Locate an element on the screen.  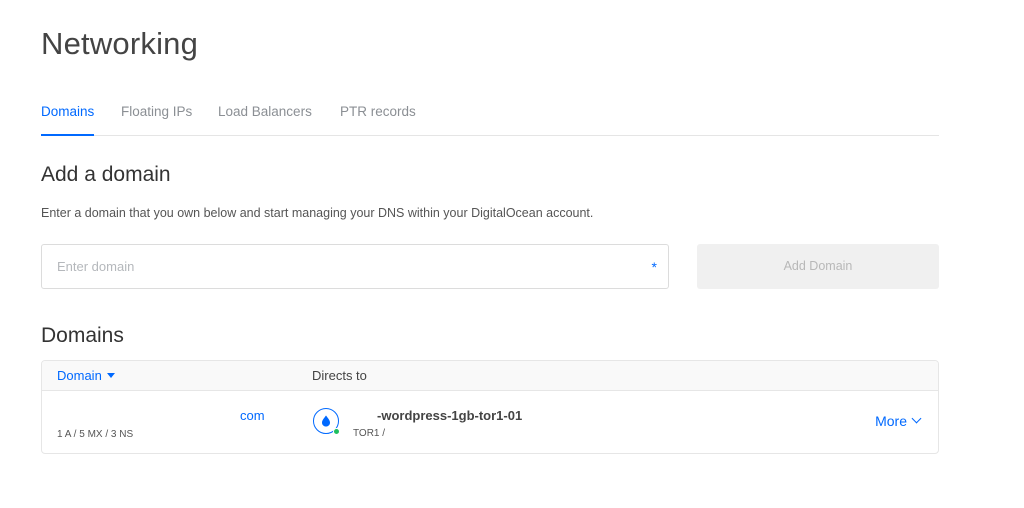
droplet-icon is located at coordinates (326, 421).